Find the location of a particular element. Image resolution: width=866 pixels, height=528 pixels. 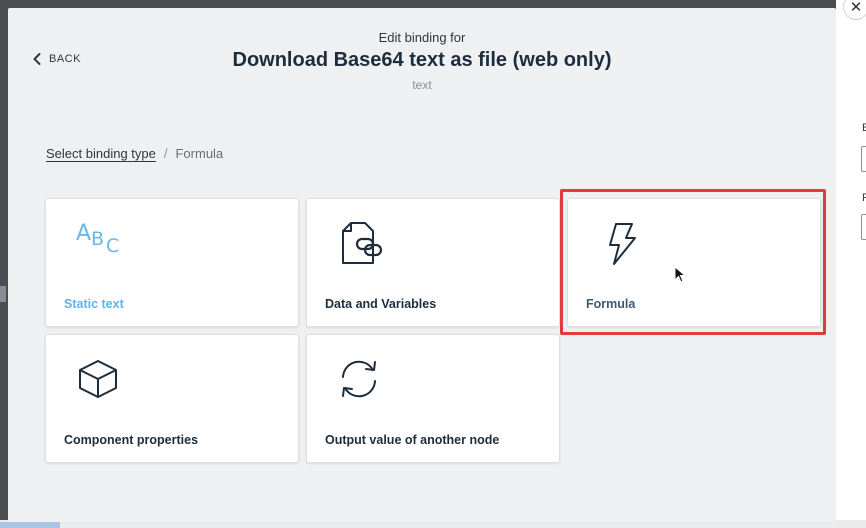

card-data-and-variables: Data and Variables is located at coordinates (433, 262).